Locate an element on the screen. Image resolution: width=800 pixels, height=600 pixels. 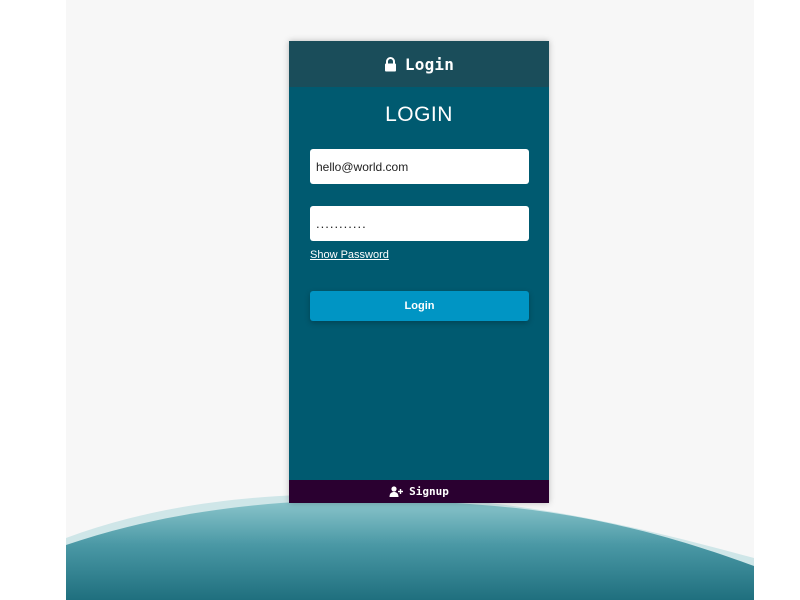
password-field is located at coordinates (419, 223).